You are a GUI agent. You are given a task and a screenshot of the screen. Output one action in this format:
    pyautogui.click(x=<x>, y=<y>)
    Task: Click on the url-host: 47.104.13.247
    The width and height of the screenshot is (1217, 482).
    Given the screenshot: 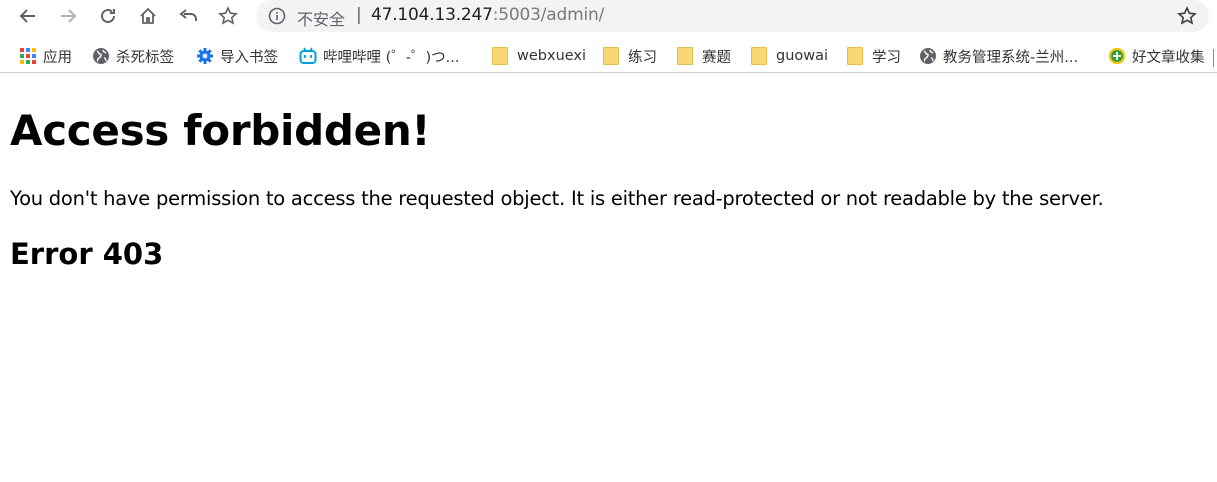 What is the action you would take?
    pyautogui.click(x=432, y=15)
    